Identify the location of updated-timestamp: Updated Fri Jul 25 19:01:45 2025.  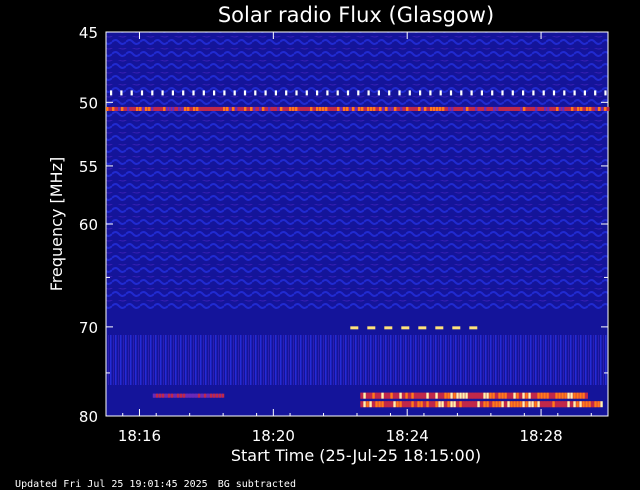
(111, 484).